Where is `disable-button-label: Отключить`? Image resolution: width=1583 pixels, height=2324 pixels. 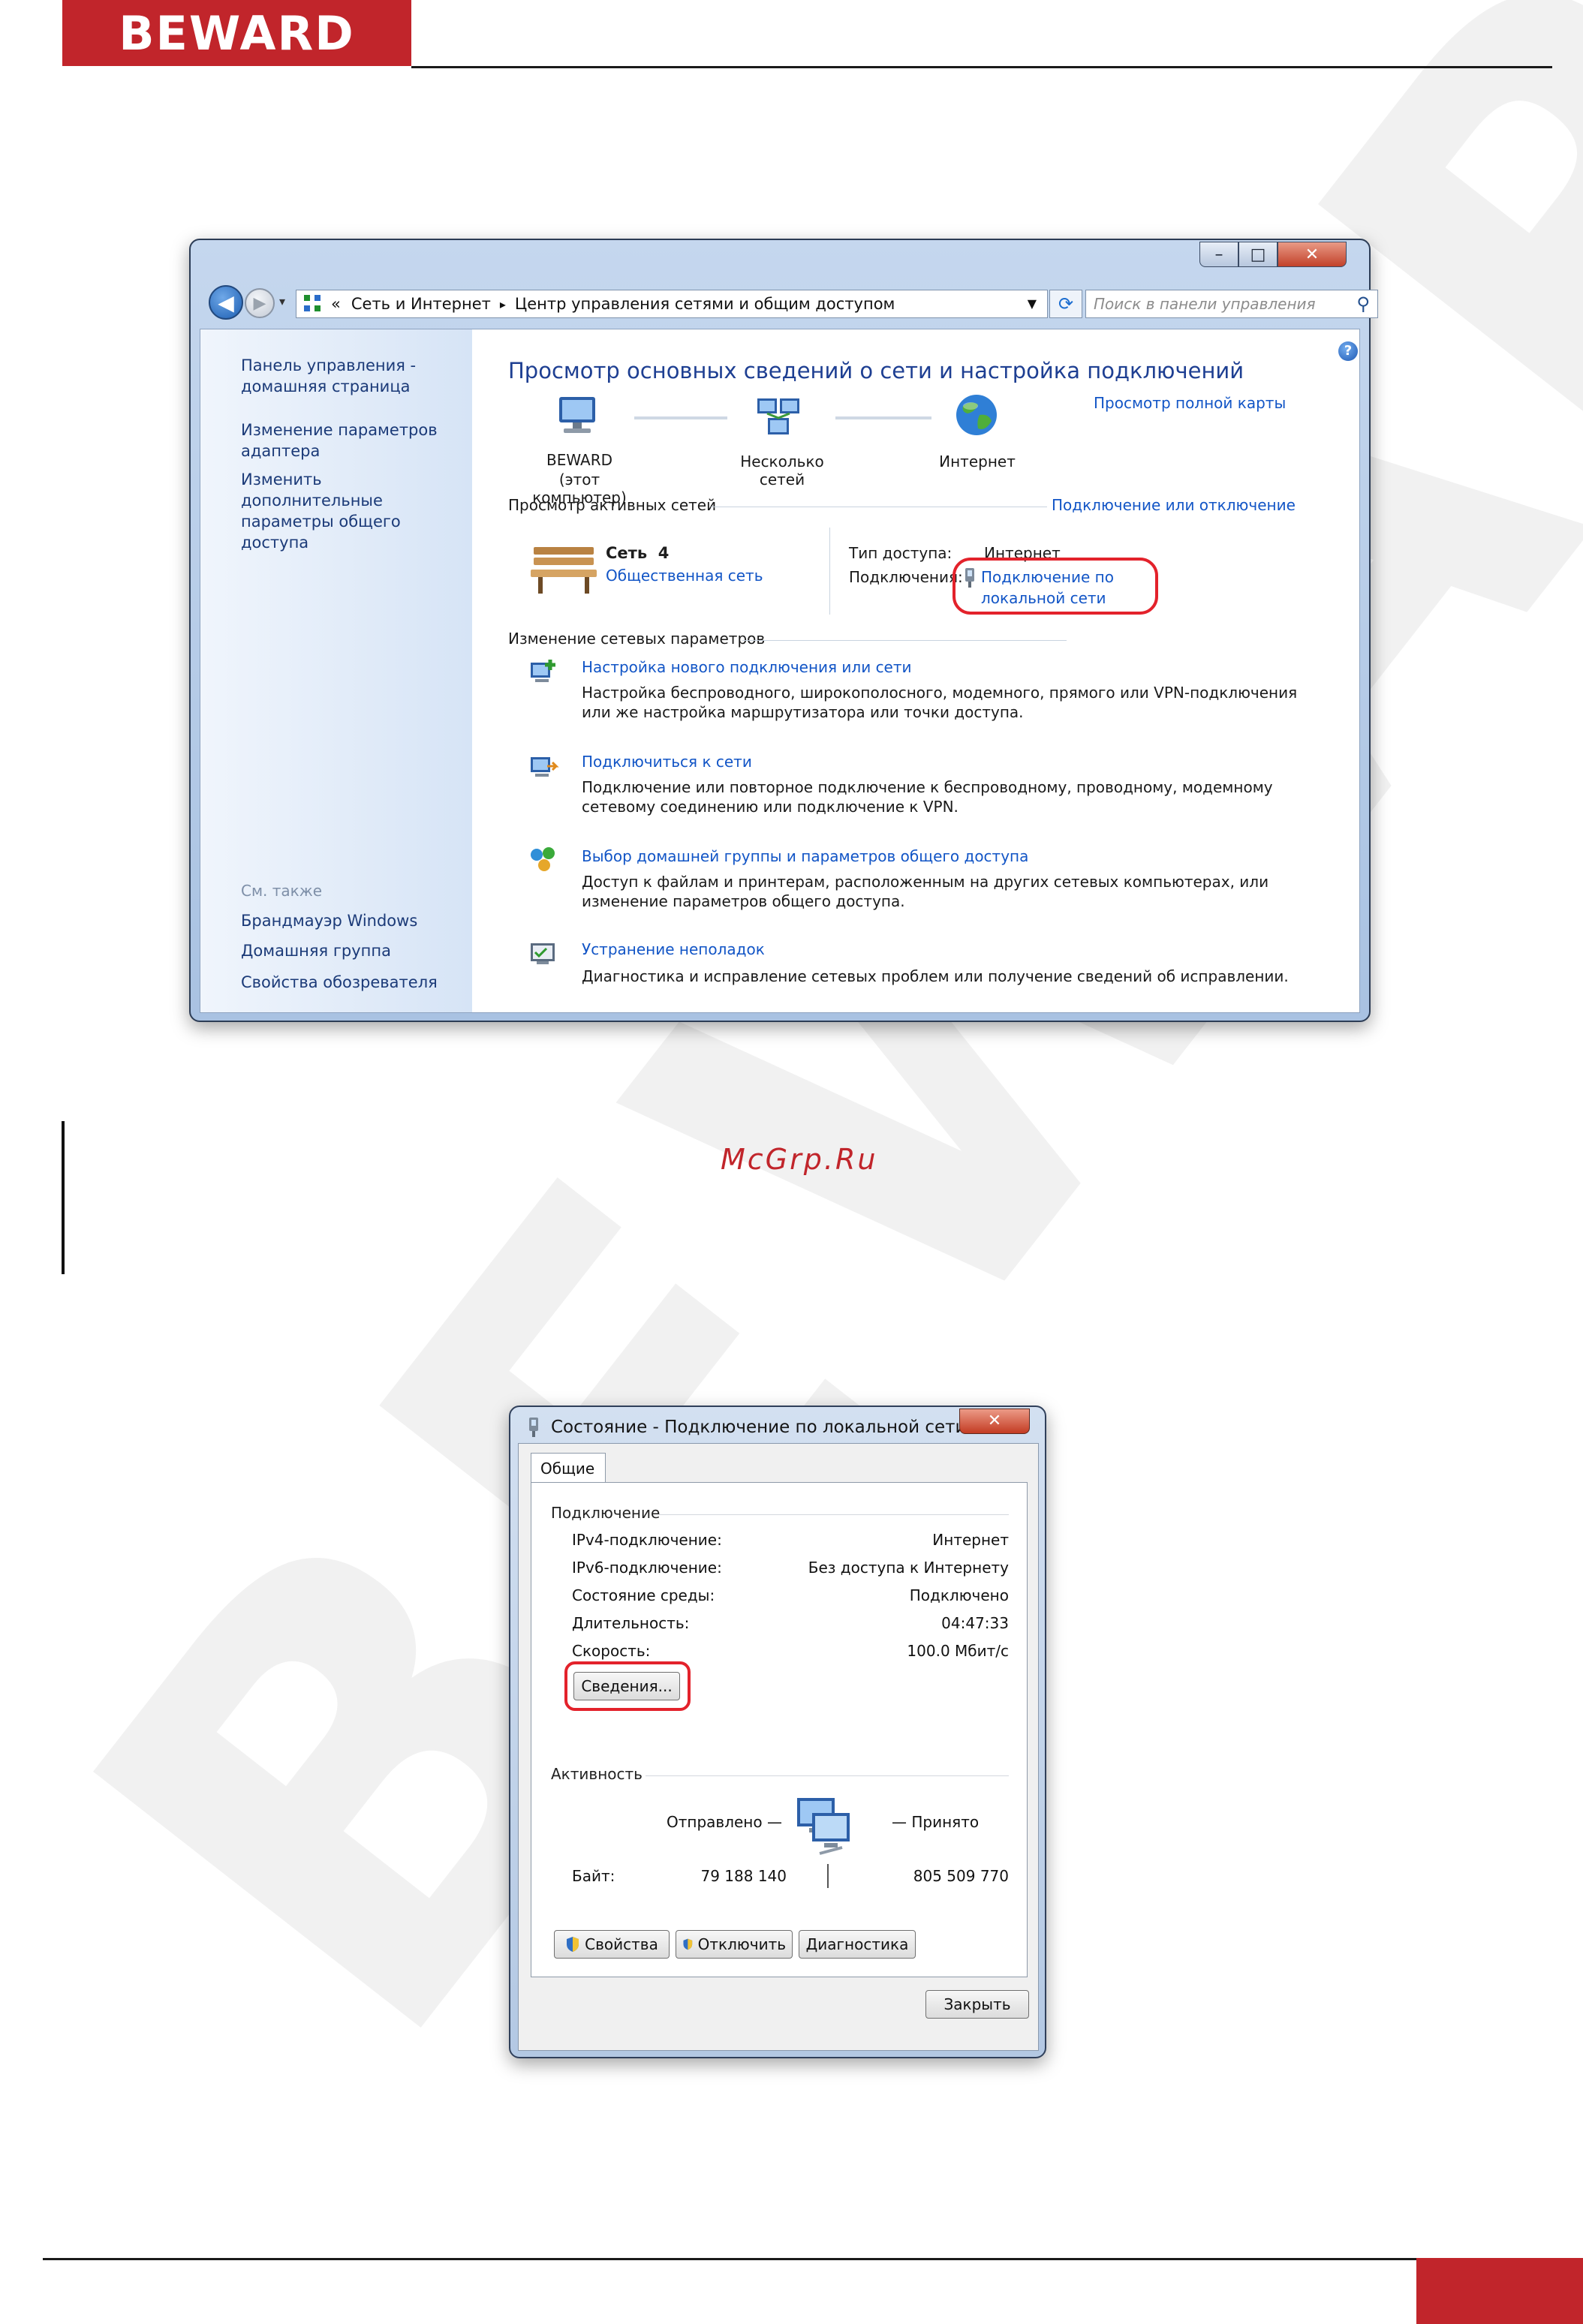
disable-button-label: Отключить is located at coordinates (741, 1944).